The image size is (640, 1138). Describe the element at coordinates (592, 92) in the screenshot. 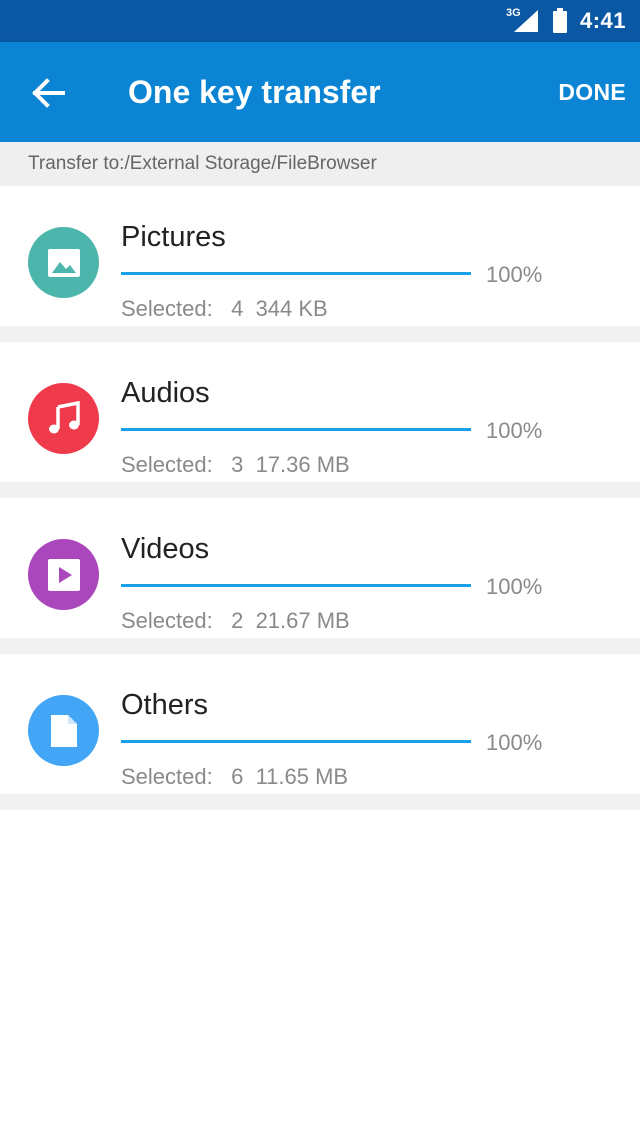

I see `done-button: DONE` at that location.